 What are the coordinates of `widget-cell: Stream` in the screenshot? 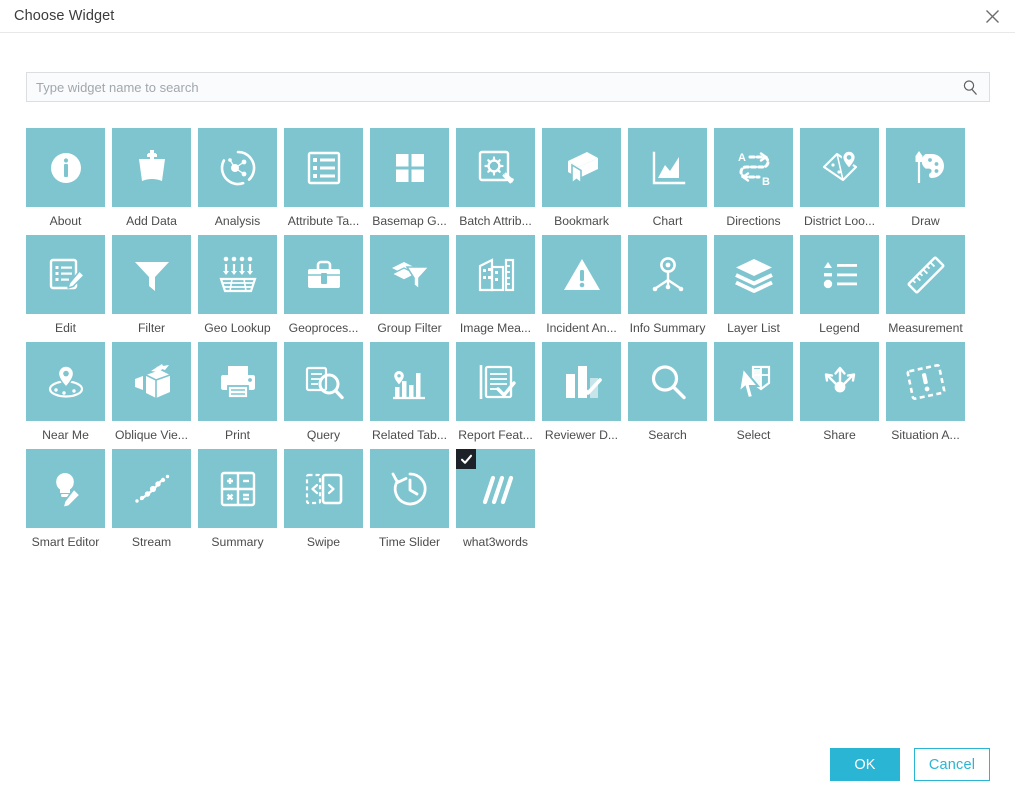 It's located at (155, 499).